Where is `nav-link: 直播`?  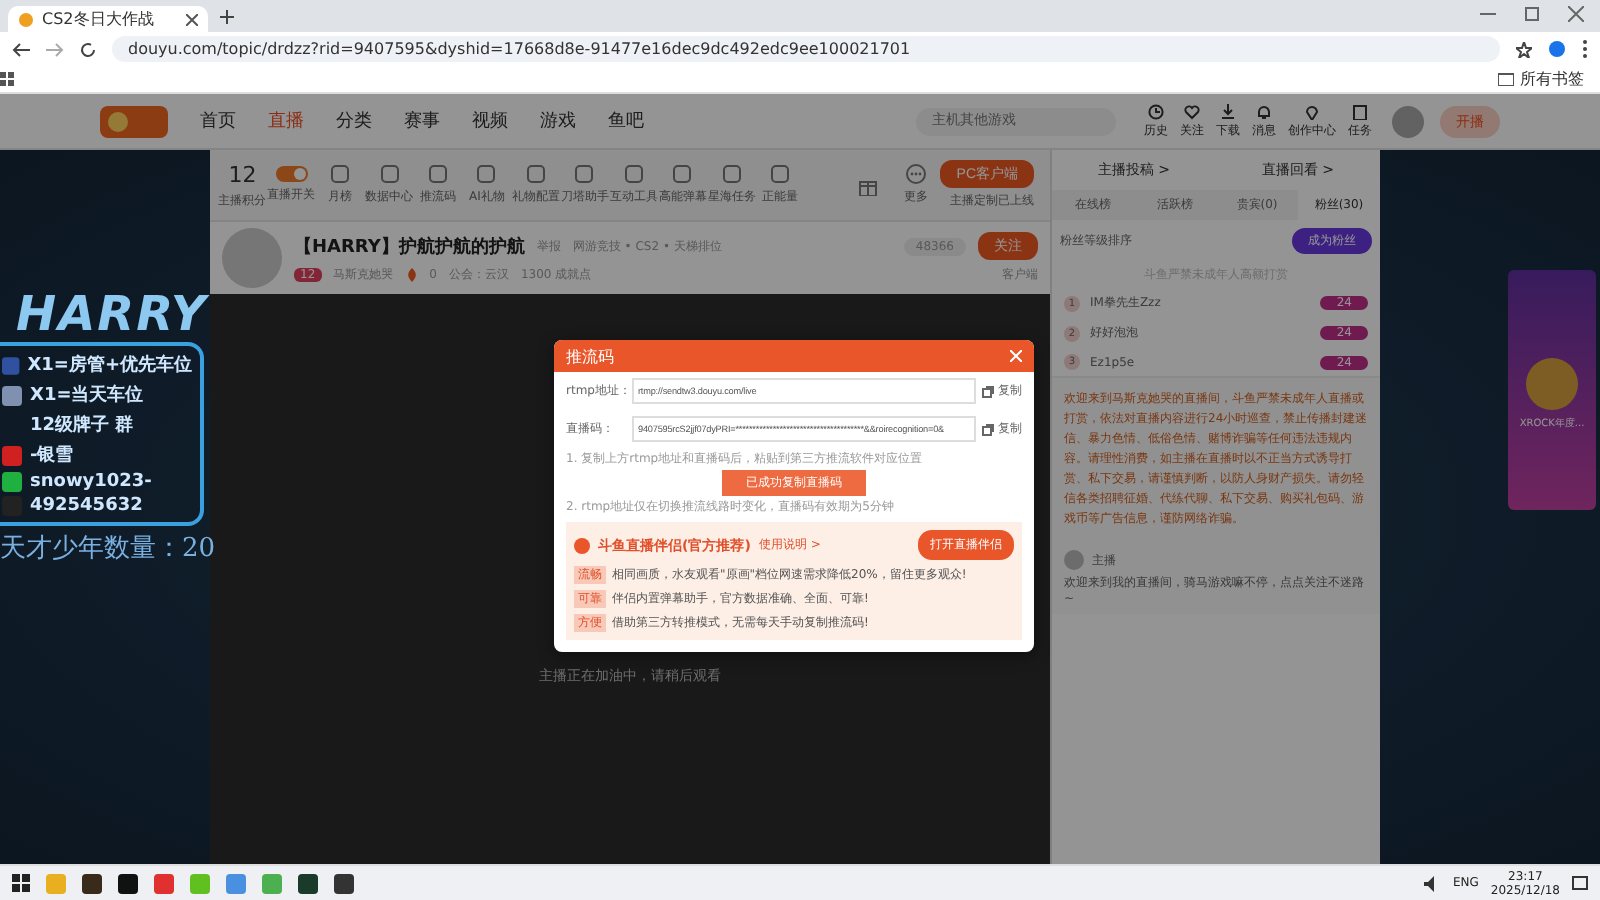 nav-link: 直播 is located at coordinates (286, 121).